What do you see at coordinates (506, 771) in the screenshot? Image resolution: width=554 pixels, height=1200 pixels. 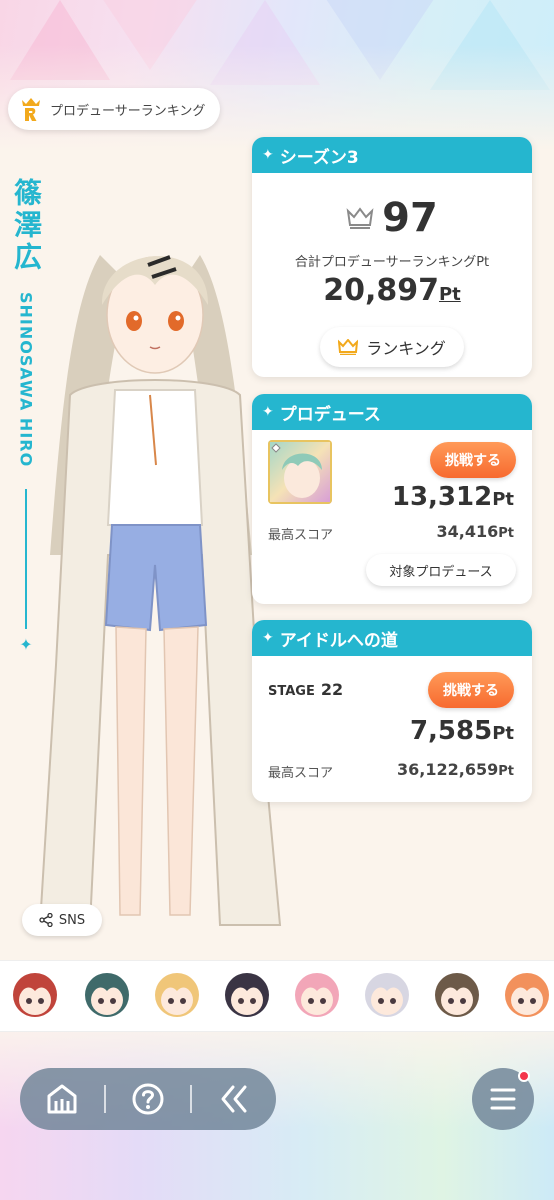 I see `road-best-unit: Pt` at bounding box center [506, 771].